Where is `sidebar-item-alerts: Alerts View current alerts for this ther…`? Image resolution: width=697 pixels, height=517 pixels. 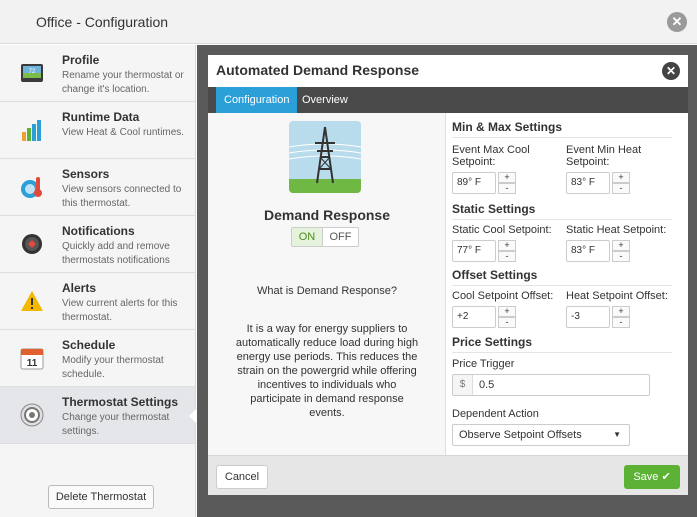
sidebar-item-alerts: Alerts View current alerts for this ther… is located at coordinates (97, 301).